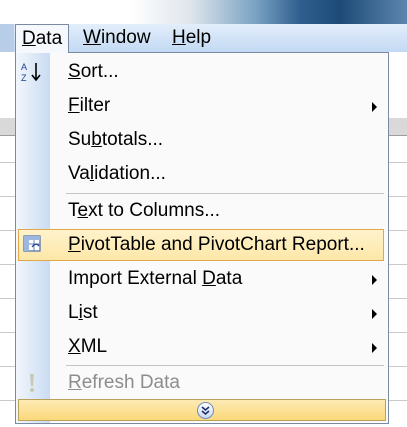 Image resolution: width=407 pixels, height=427 pixels. What do you see at coordinates (24, 67) in the screenshot?
I see `svg-text: A` at bounding box center [24, 67].